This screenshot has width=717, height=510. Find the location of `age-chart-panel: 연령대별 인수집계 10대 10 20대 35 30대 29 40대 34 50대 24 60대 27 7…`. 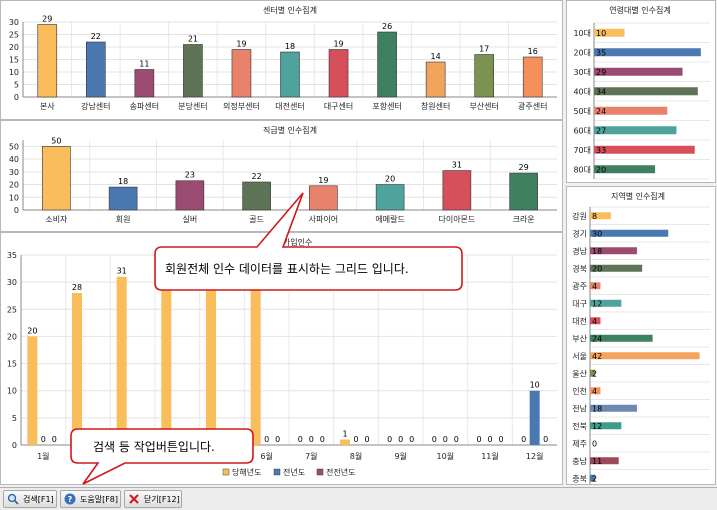

age-chart-panel: 연령대별 인수집계 10대 10 20대 35 30대 29 40대 34 50대 24 60대 27 7… is located at coordinates (641, 91).